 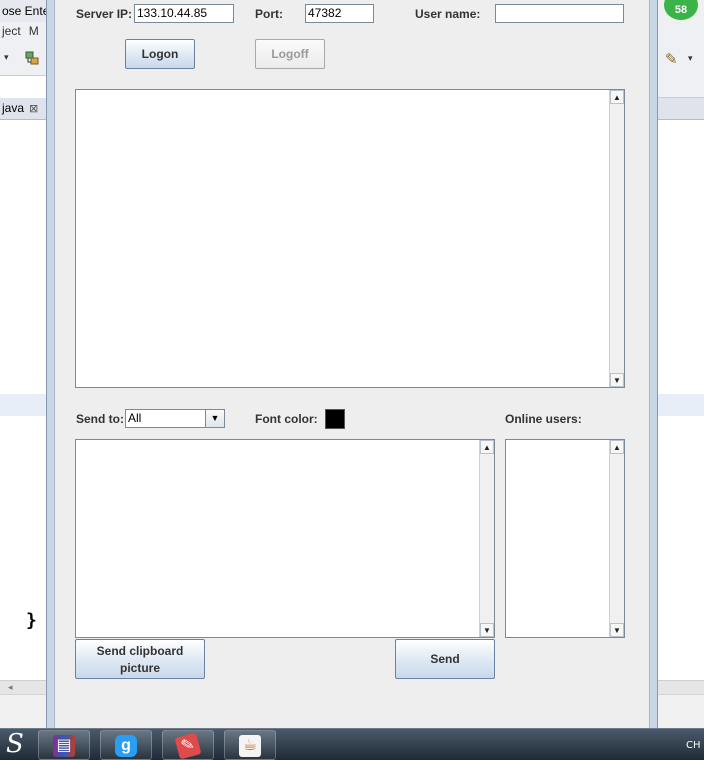 I want to click on scroll-left-icon: ◂, so click(x=10, y=687).